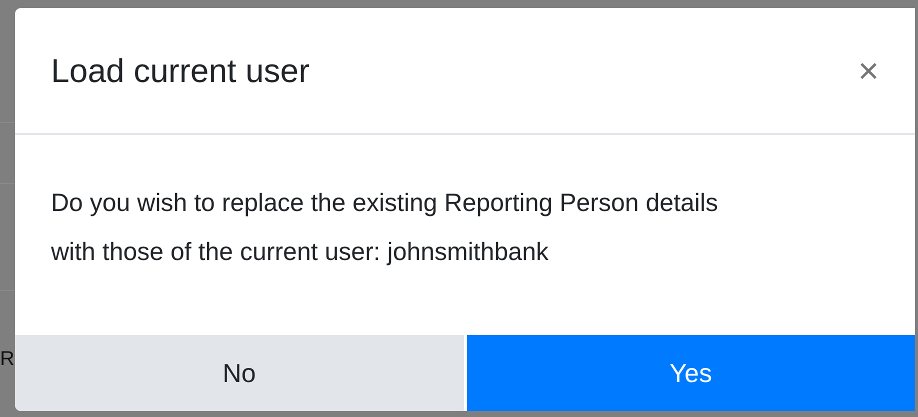 This screenshot has width=918, height=417. Describe the element at coordinates (690, 373) in the screenshot. I see `confirm-button: Yes` at that location.